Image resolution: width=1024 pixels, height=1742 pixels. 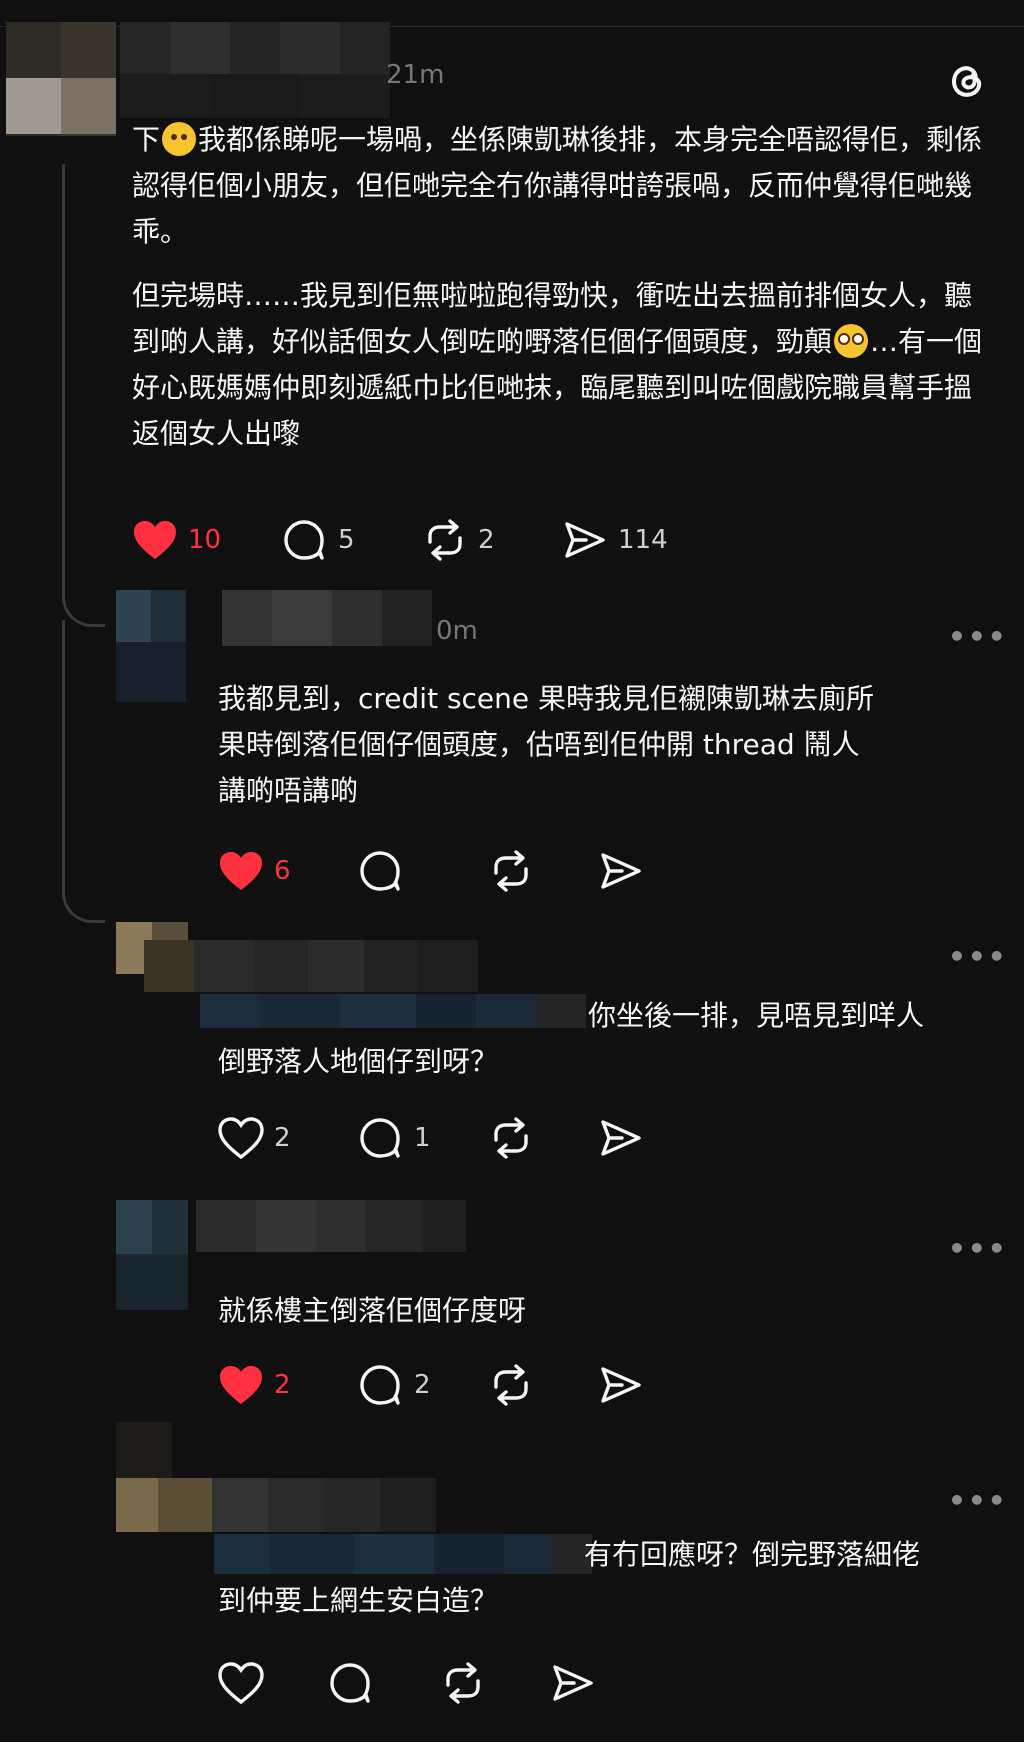 I want to click on reply-2-share-button, so click(x=621, y=1138).